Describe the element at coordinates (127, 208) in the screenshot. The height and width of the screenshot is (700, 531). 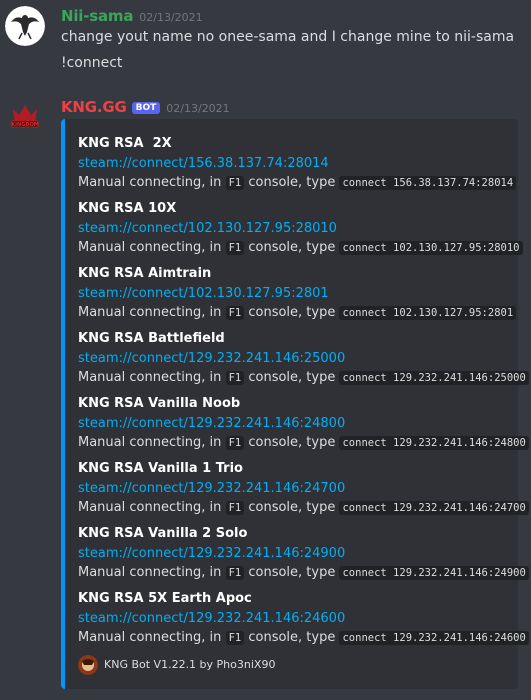
I see `server-title: KNG RSA 10X` at that location.